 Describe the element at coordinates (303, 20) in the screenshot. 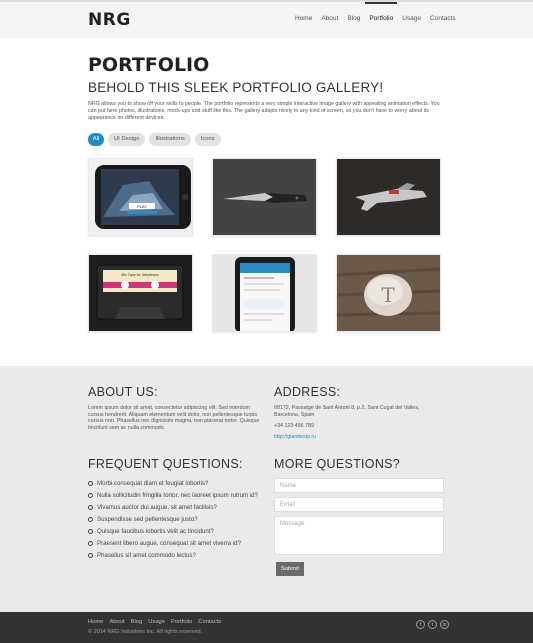

I see `nav-home: Home` at that location.